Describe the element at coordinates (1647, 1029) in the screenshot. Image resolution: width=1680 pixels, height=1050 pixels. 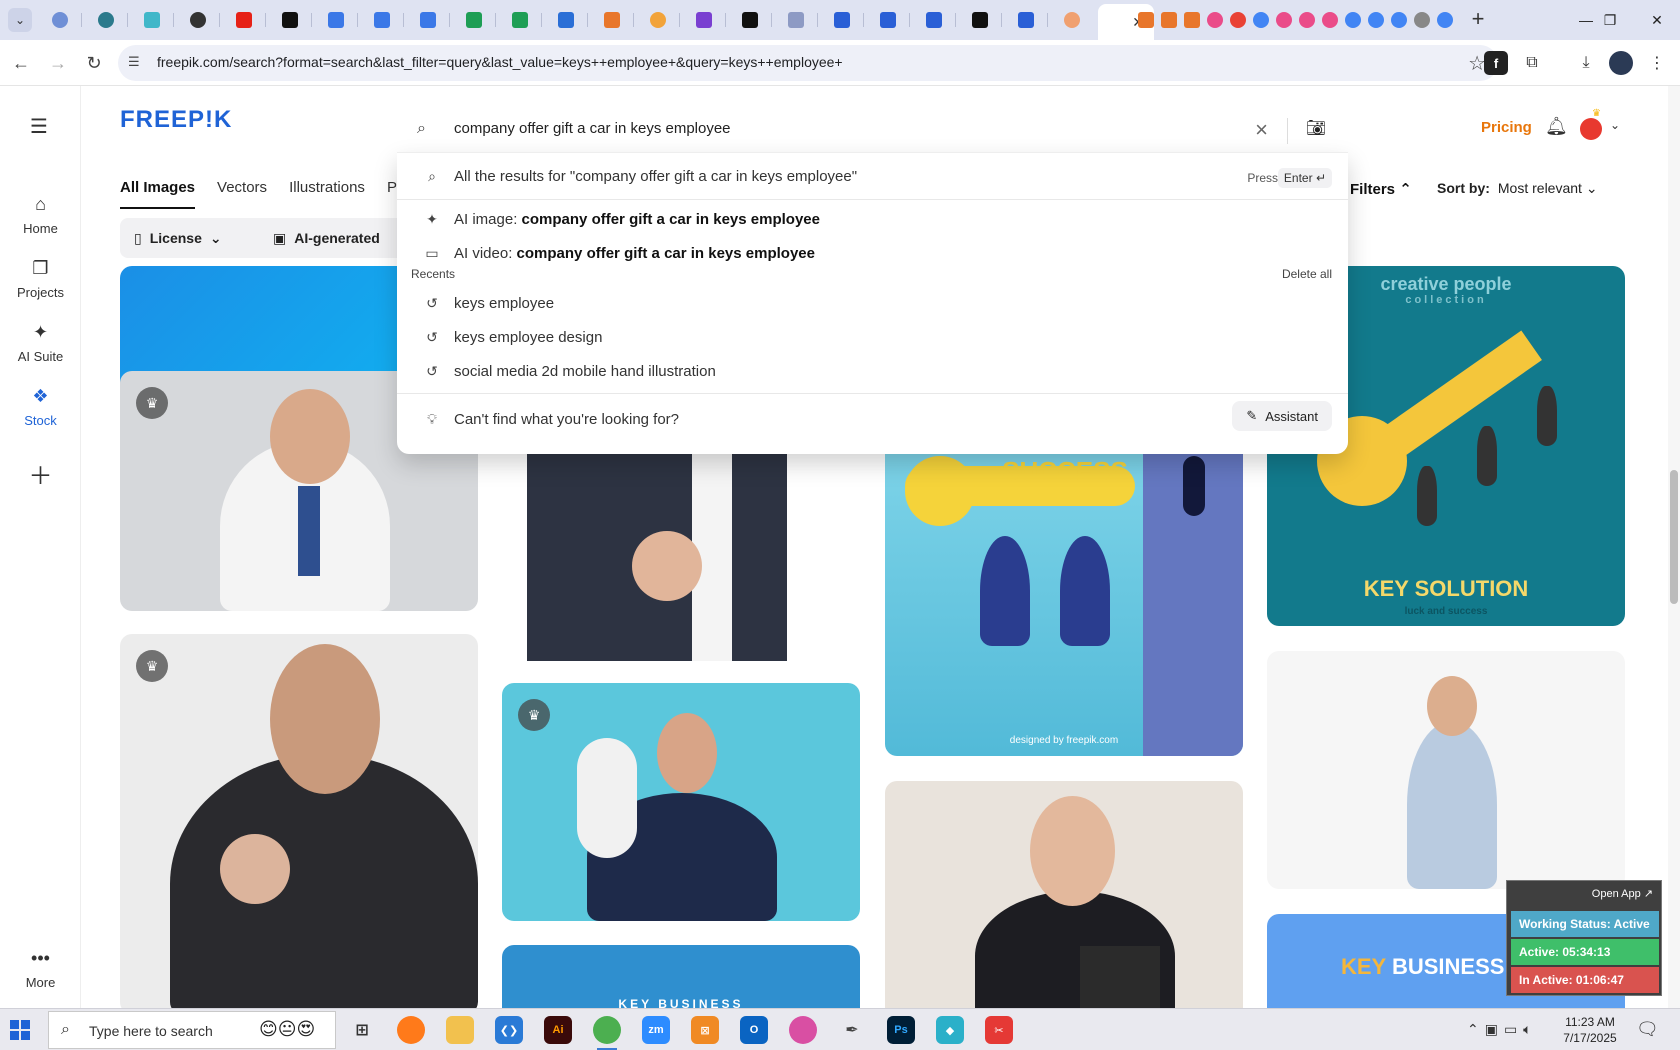
I see `notifications-icon: 🗨︎` at that location.